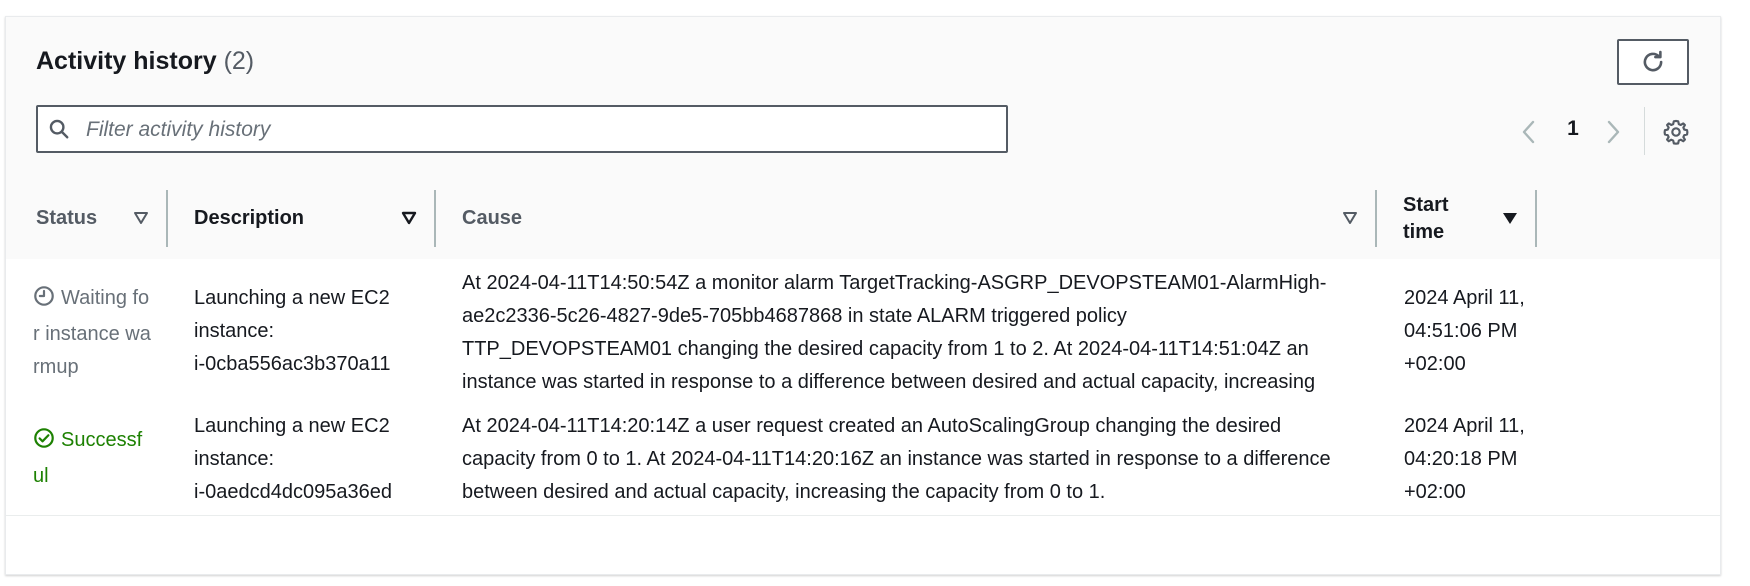 The width and height of the screenshot is (1750, 586). What do you see at coordinates (1644, 131) in the screenshot?
I see `pager-divider` at bounding box center [1644, 131].